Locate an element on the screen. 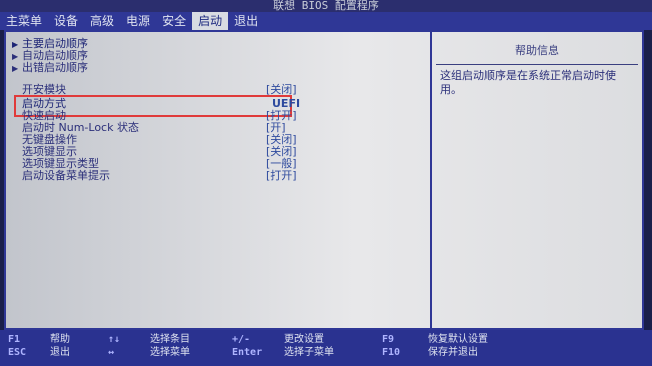 The image size is (652, 366). key-f10: F10 is located at coordinates (391, 352).